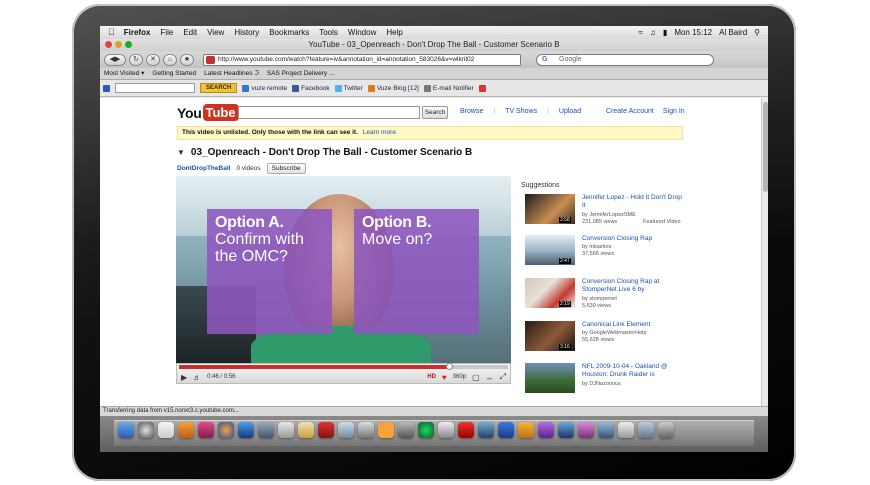 The width and height of the screenshot is (870, 485). I want to click on menu-tools: Tools, so click(328, 32).